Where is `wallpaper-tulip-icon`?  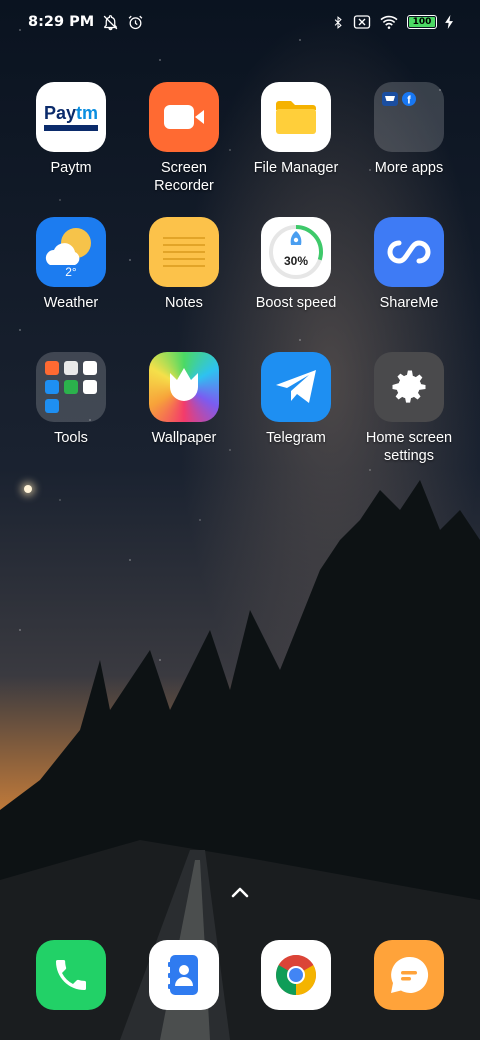
wallpaper-tulip-icon is located at coordinates (184, 387).